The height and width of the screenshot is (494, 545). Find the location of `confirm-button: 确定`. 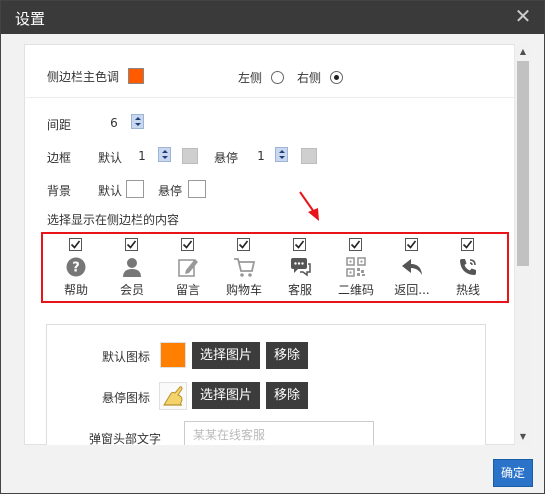

confirm-button: 确定 is located at coordinates (513, 473).